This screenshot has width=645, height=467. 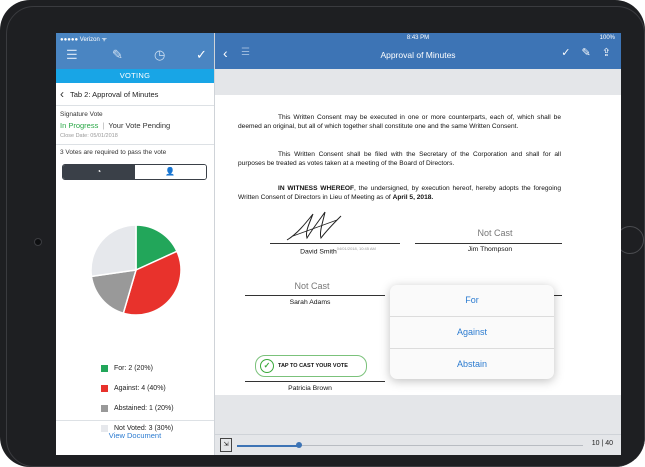 I want to click on votes-required: 3 Votes are required to pass the vote, so click(x=113, y=152).